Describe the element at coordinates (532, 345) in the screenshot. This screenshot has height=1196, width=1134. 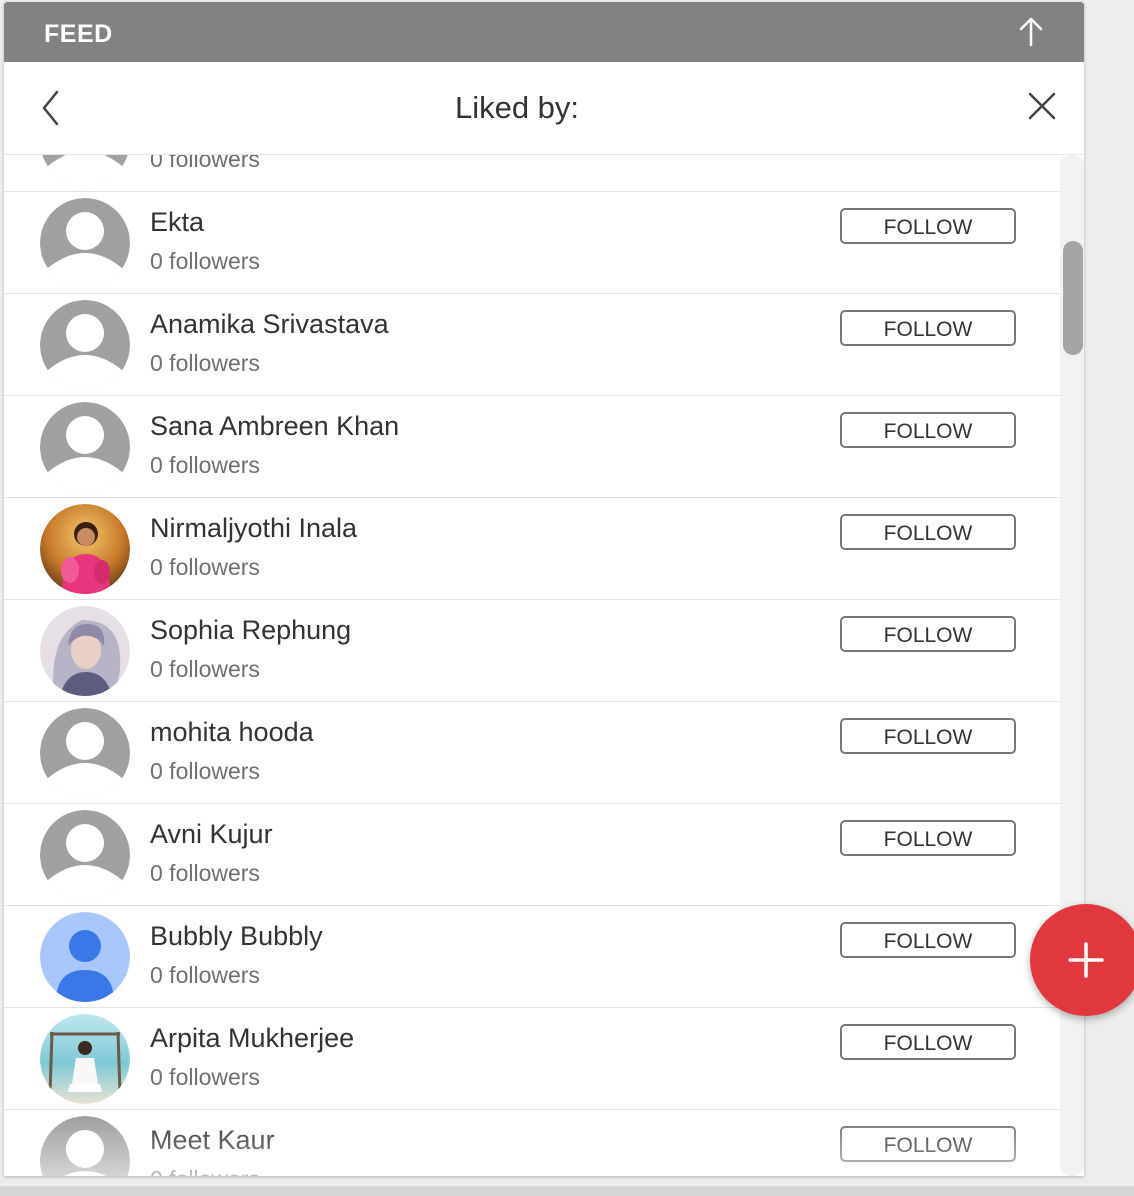
I see `list-item: Anamika Srivastava 0 followers FOLLOW` at that location.